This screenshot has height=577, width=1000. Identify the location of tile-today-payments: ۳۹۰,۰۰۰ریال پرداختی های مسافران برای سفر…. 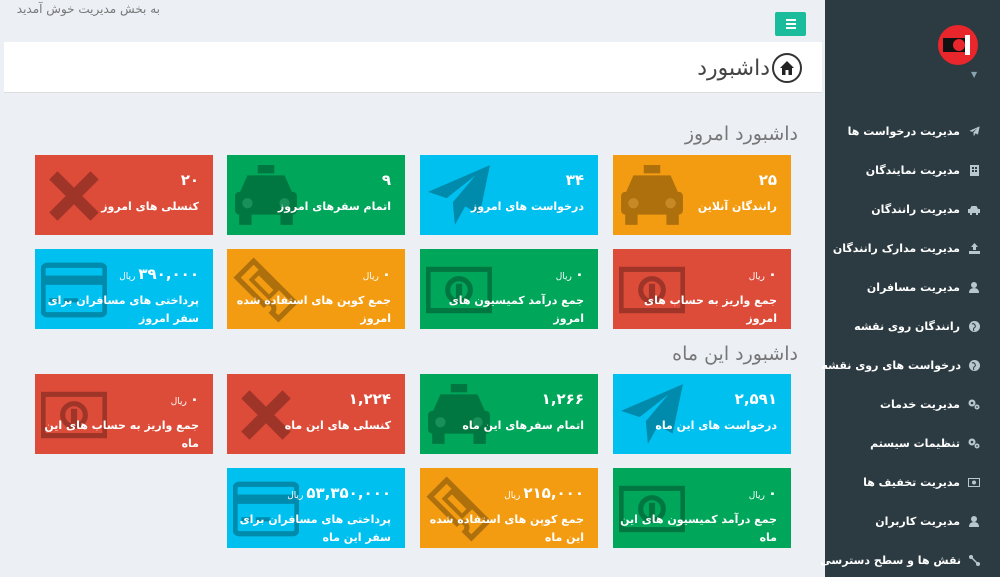
(124, 289).